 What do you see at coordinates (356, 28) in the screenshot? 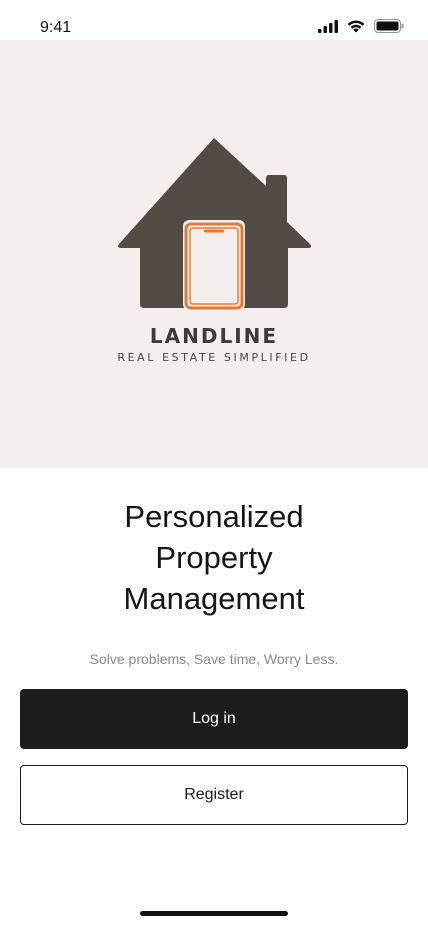
I see `wifi-icon` at bounding box center [356, 28].